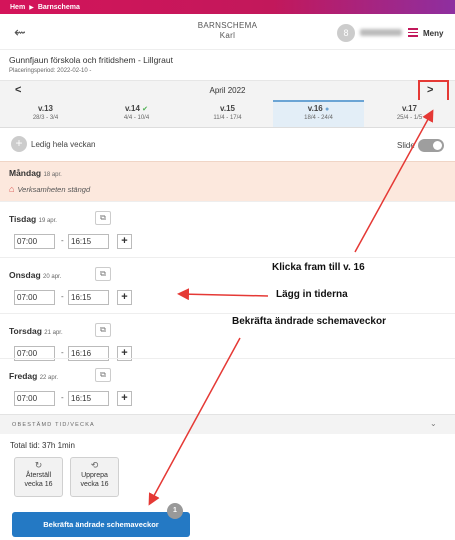 The height and width of the screenshot is (540, 455). Describe the element at coordinates (132, 108) in the screenshot. I see `week-label: v.14` at that location.